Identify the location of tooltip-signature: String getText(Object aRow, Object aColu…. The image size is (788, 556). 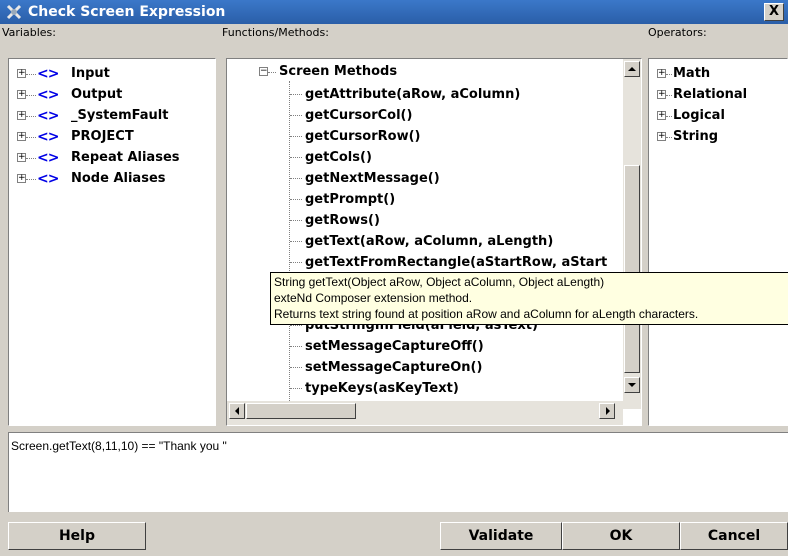
(439, 282).